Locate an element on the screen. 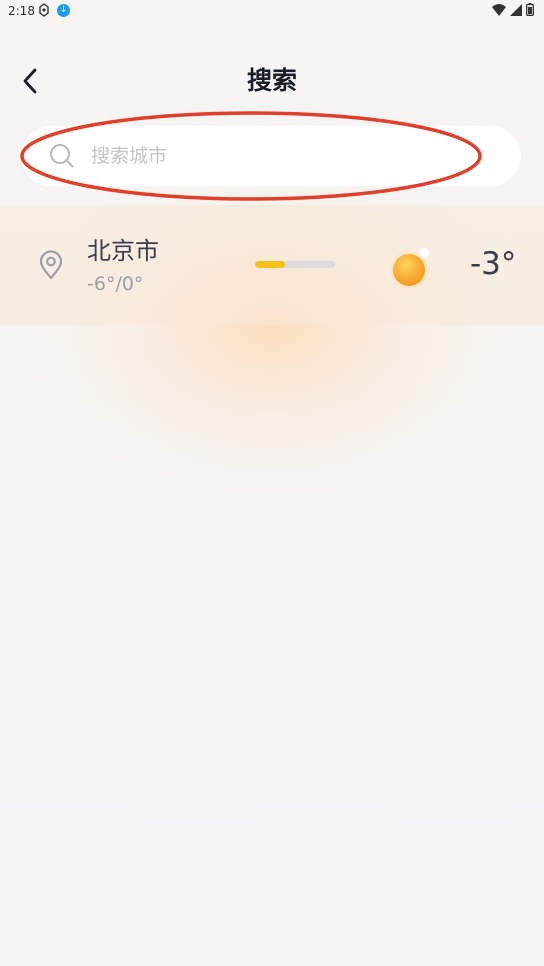  temperature-bar is located at coordinates (295, 264).